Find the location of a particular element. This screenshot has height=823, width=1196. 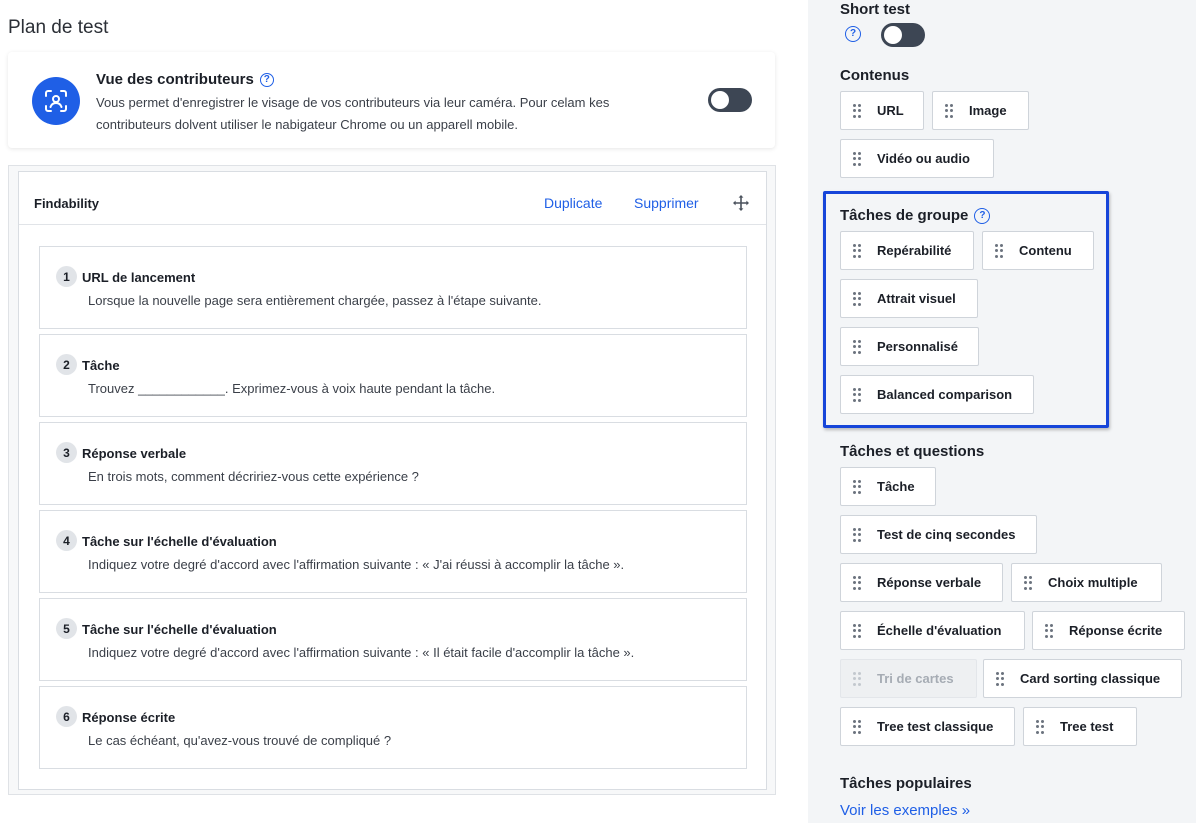

move-icon is located at coordinates (741, 203).